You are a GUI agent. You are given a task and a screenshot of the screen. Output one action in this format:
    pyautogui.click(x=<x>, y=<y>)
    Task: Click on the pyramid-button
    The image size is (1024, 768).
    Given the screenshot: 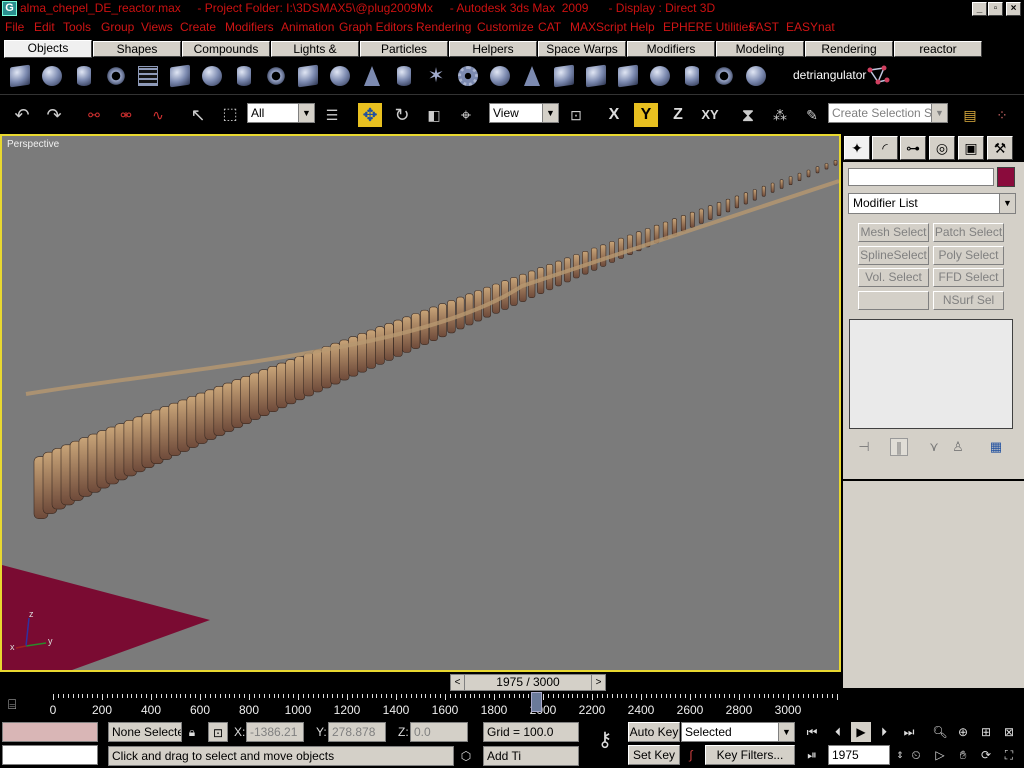 What is the action you would take?
    pyautogui.click(x=532, y=76)
    